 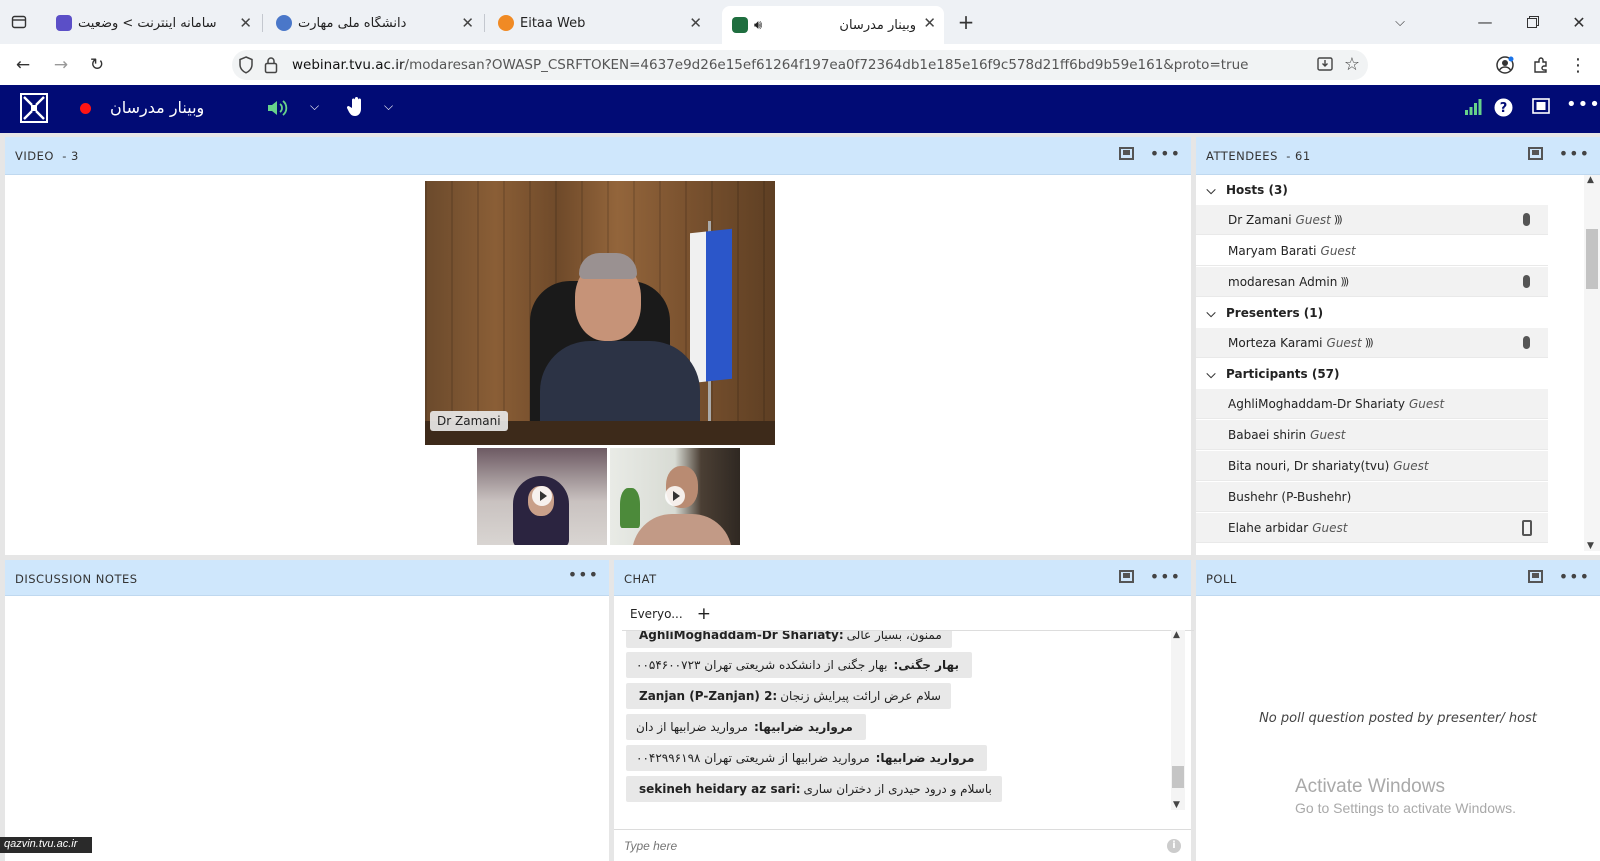 I want to click on chat-input, so click(x=894, y=846).